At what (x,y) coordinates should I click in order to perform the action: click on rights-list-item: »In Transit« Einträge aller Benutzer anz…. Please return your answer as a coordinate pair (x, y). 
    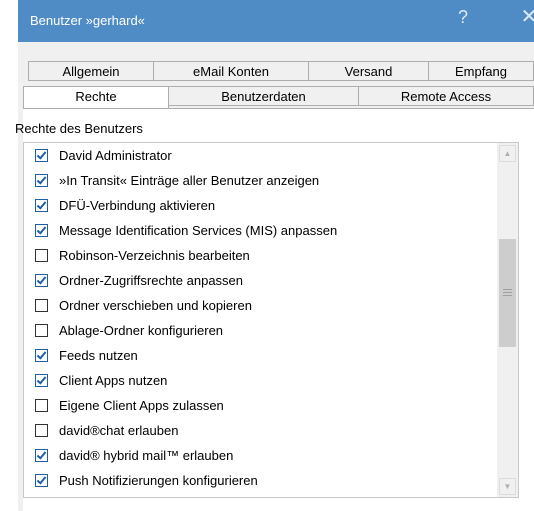
    Looking at the image, I should click on (259, 180).